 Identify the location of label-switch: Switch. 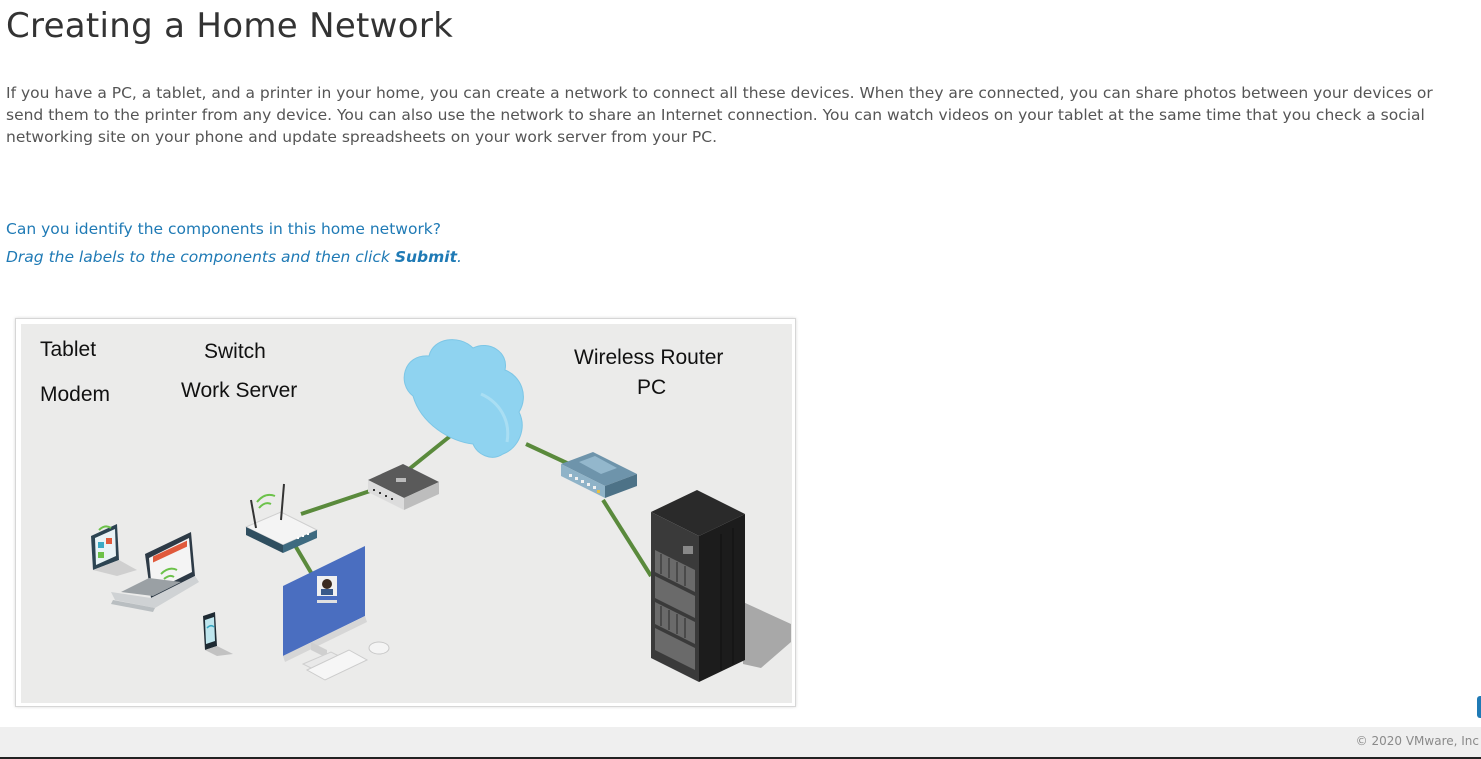
(235, 352).